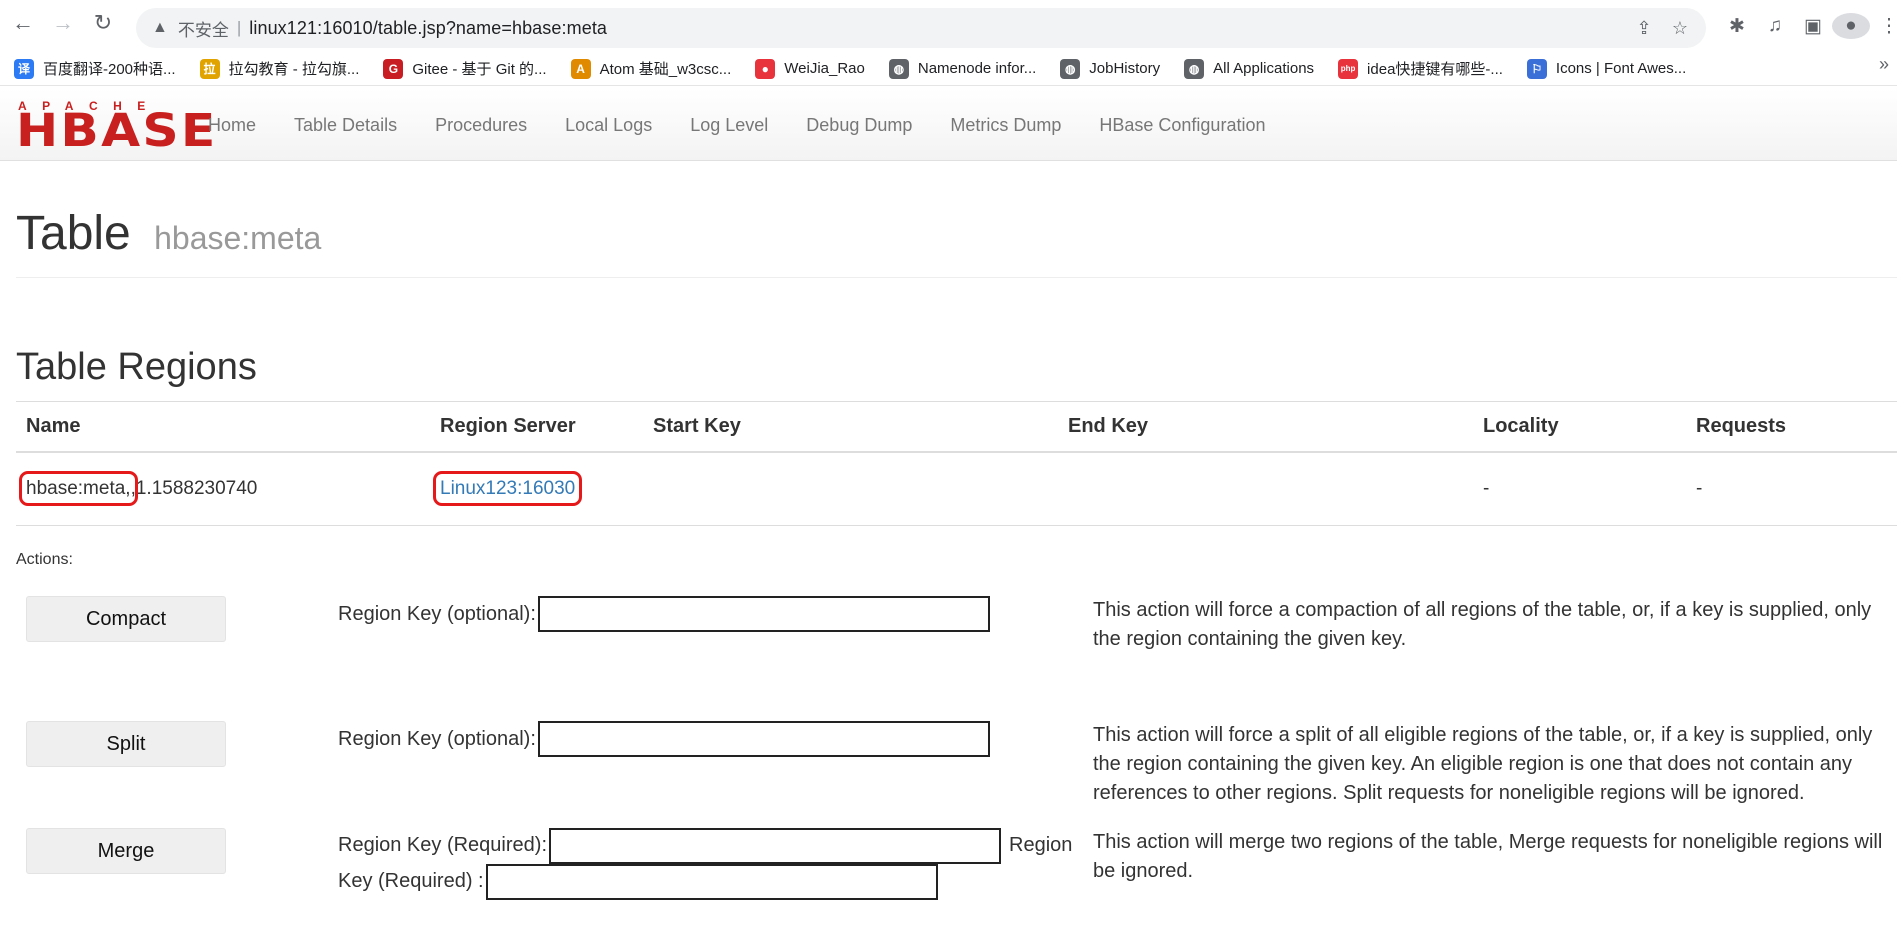 This screenshot has height=925, width=1897. Describe the element at coordinates (507, 488) in the screenshot. I see `region-server-link: Linux123:16030` at that location.